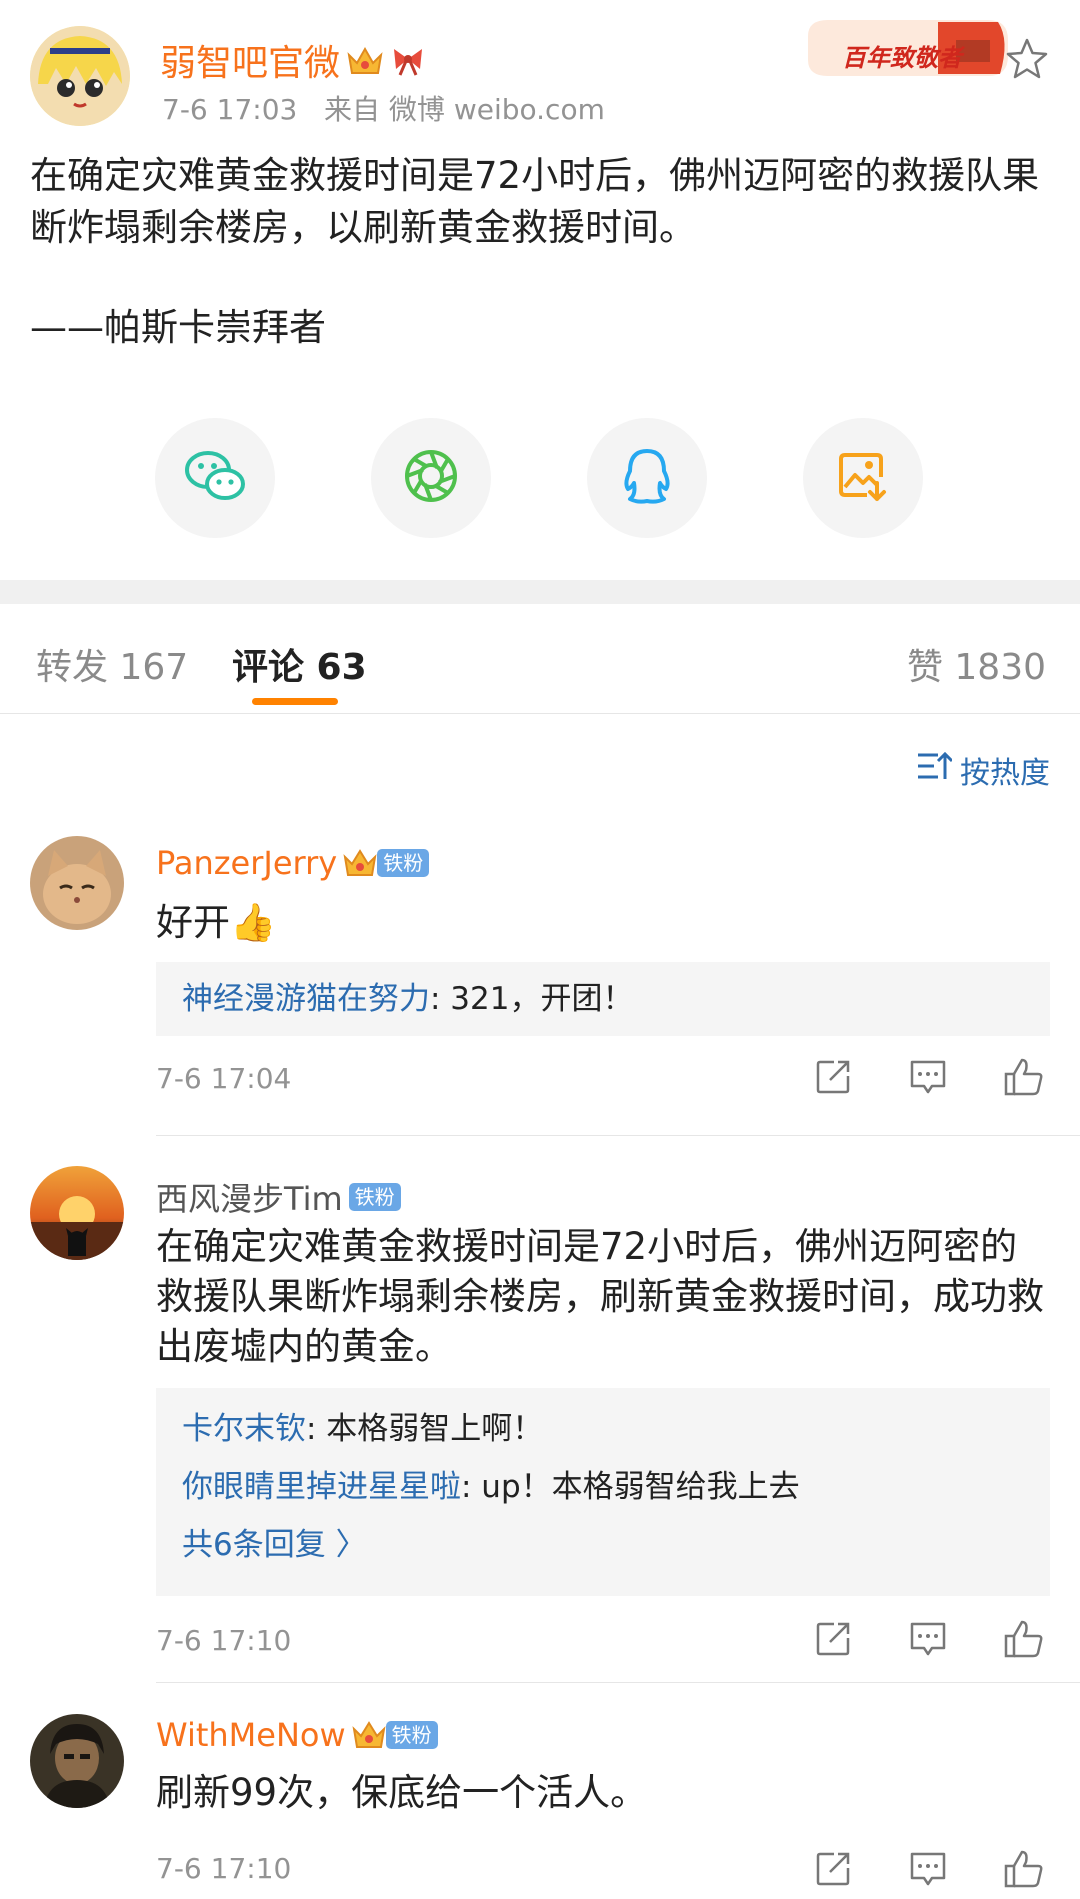 The image size is (1080, 1899). What do you see at coordinates (250, 60) in the screenshot?
I see `author-name-text: 弱智吧官微` at bounding box center [250, 60].